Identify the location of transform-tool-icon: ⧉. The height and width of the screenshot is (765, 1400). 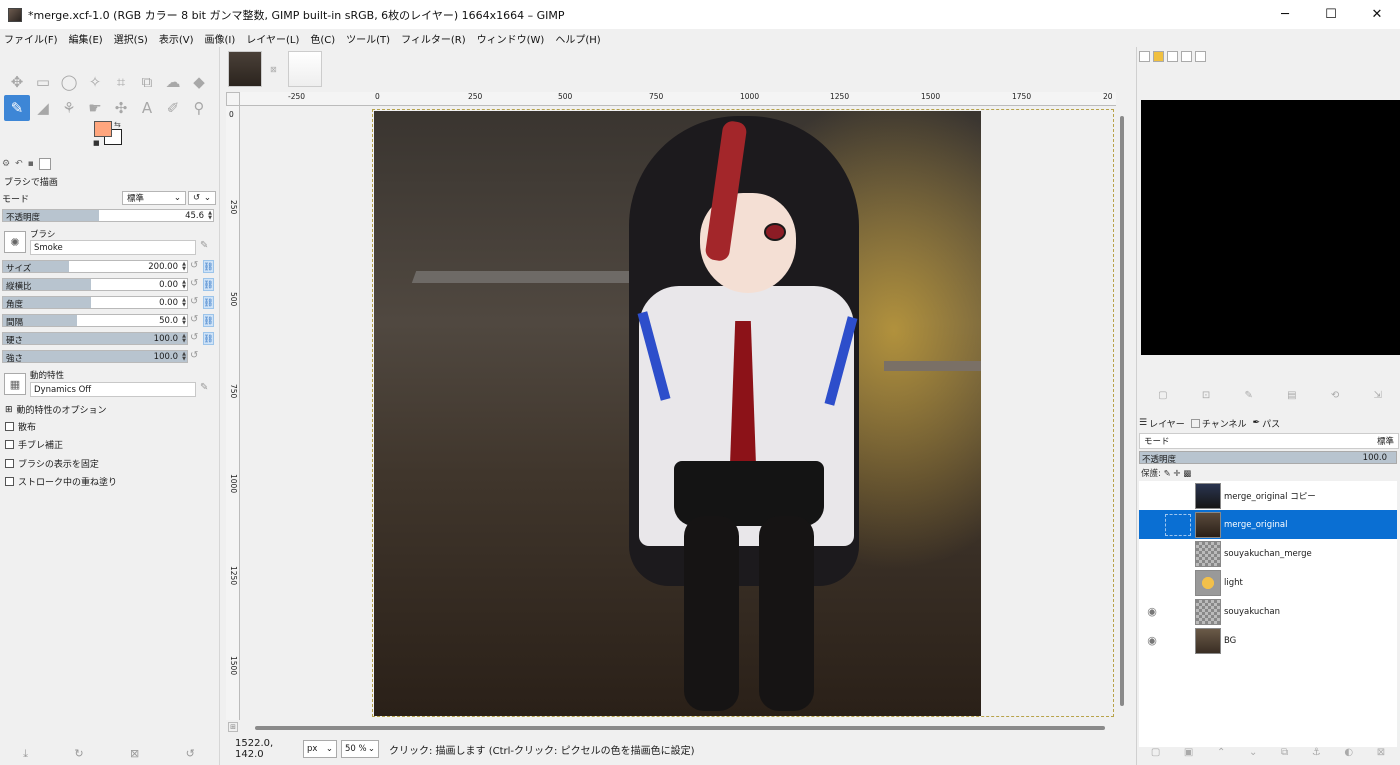
(147, 82).